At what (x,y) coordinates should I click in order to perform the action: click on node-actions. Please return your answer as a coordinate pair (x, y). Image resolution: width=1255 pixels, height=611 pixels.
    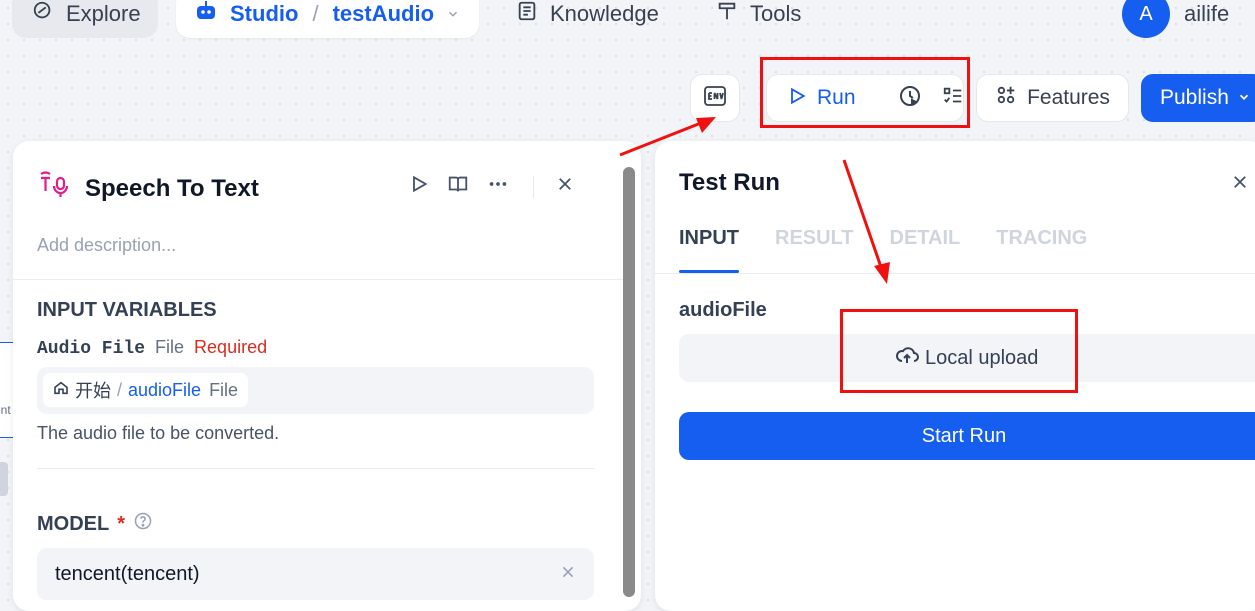
    Looking at the image, I should click on (491, 186).